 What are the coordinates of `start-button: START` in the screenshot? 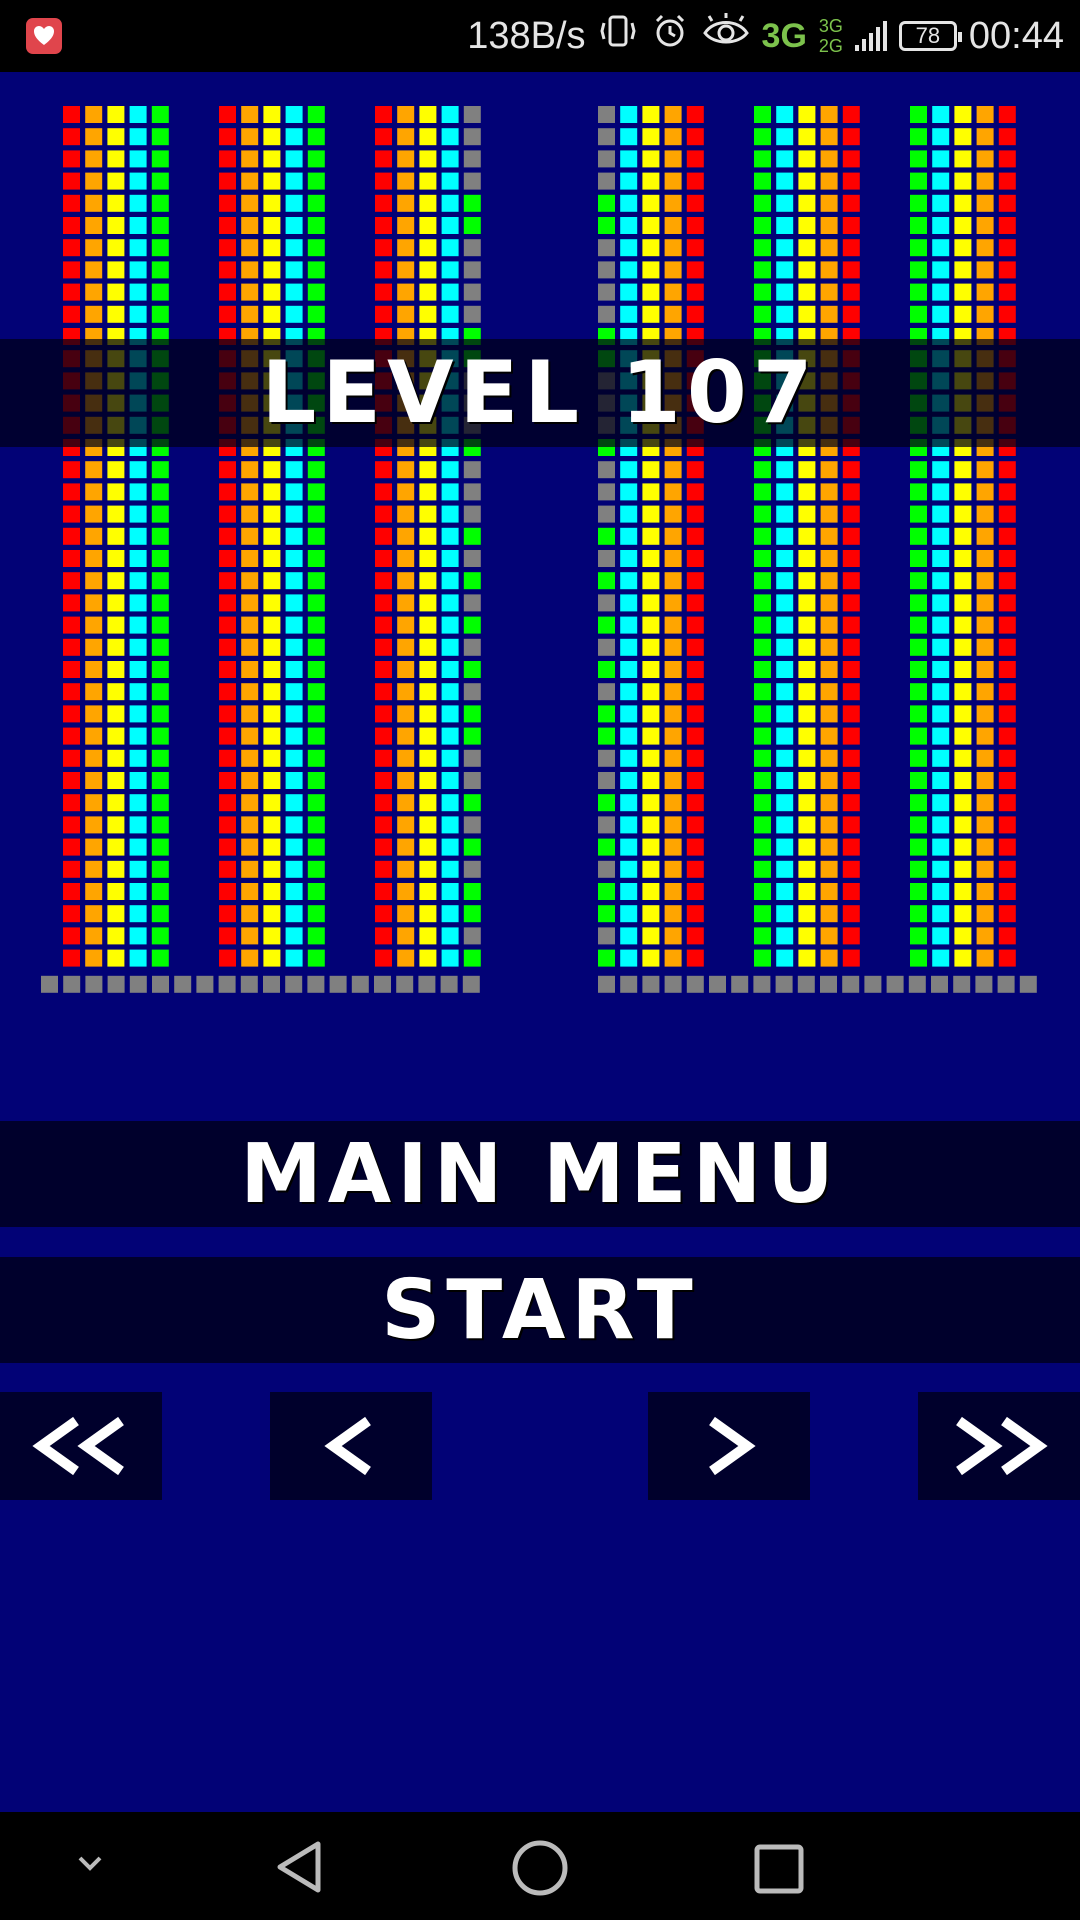 It's located at (540, 1310).